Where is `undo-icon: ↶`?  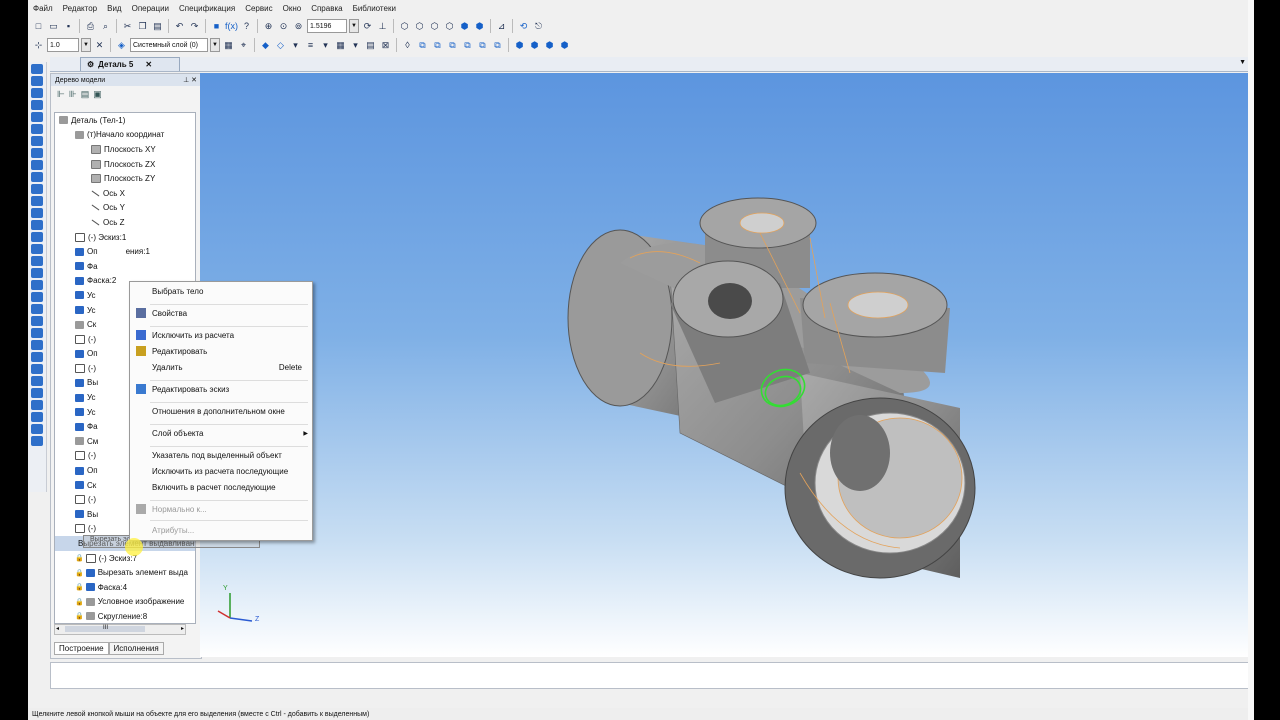 undo-icon: ↶ is located at coordinates (179, 26).